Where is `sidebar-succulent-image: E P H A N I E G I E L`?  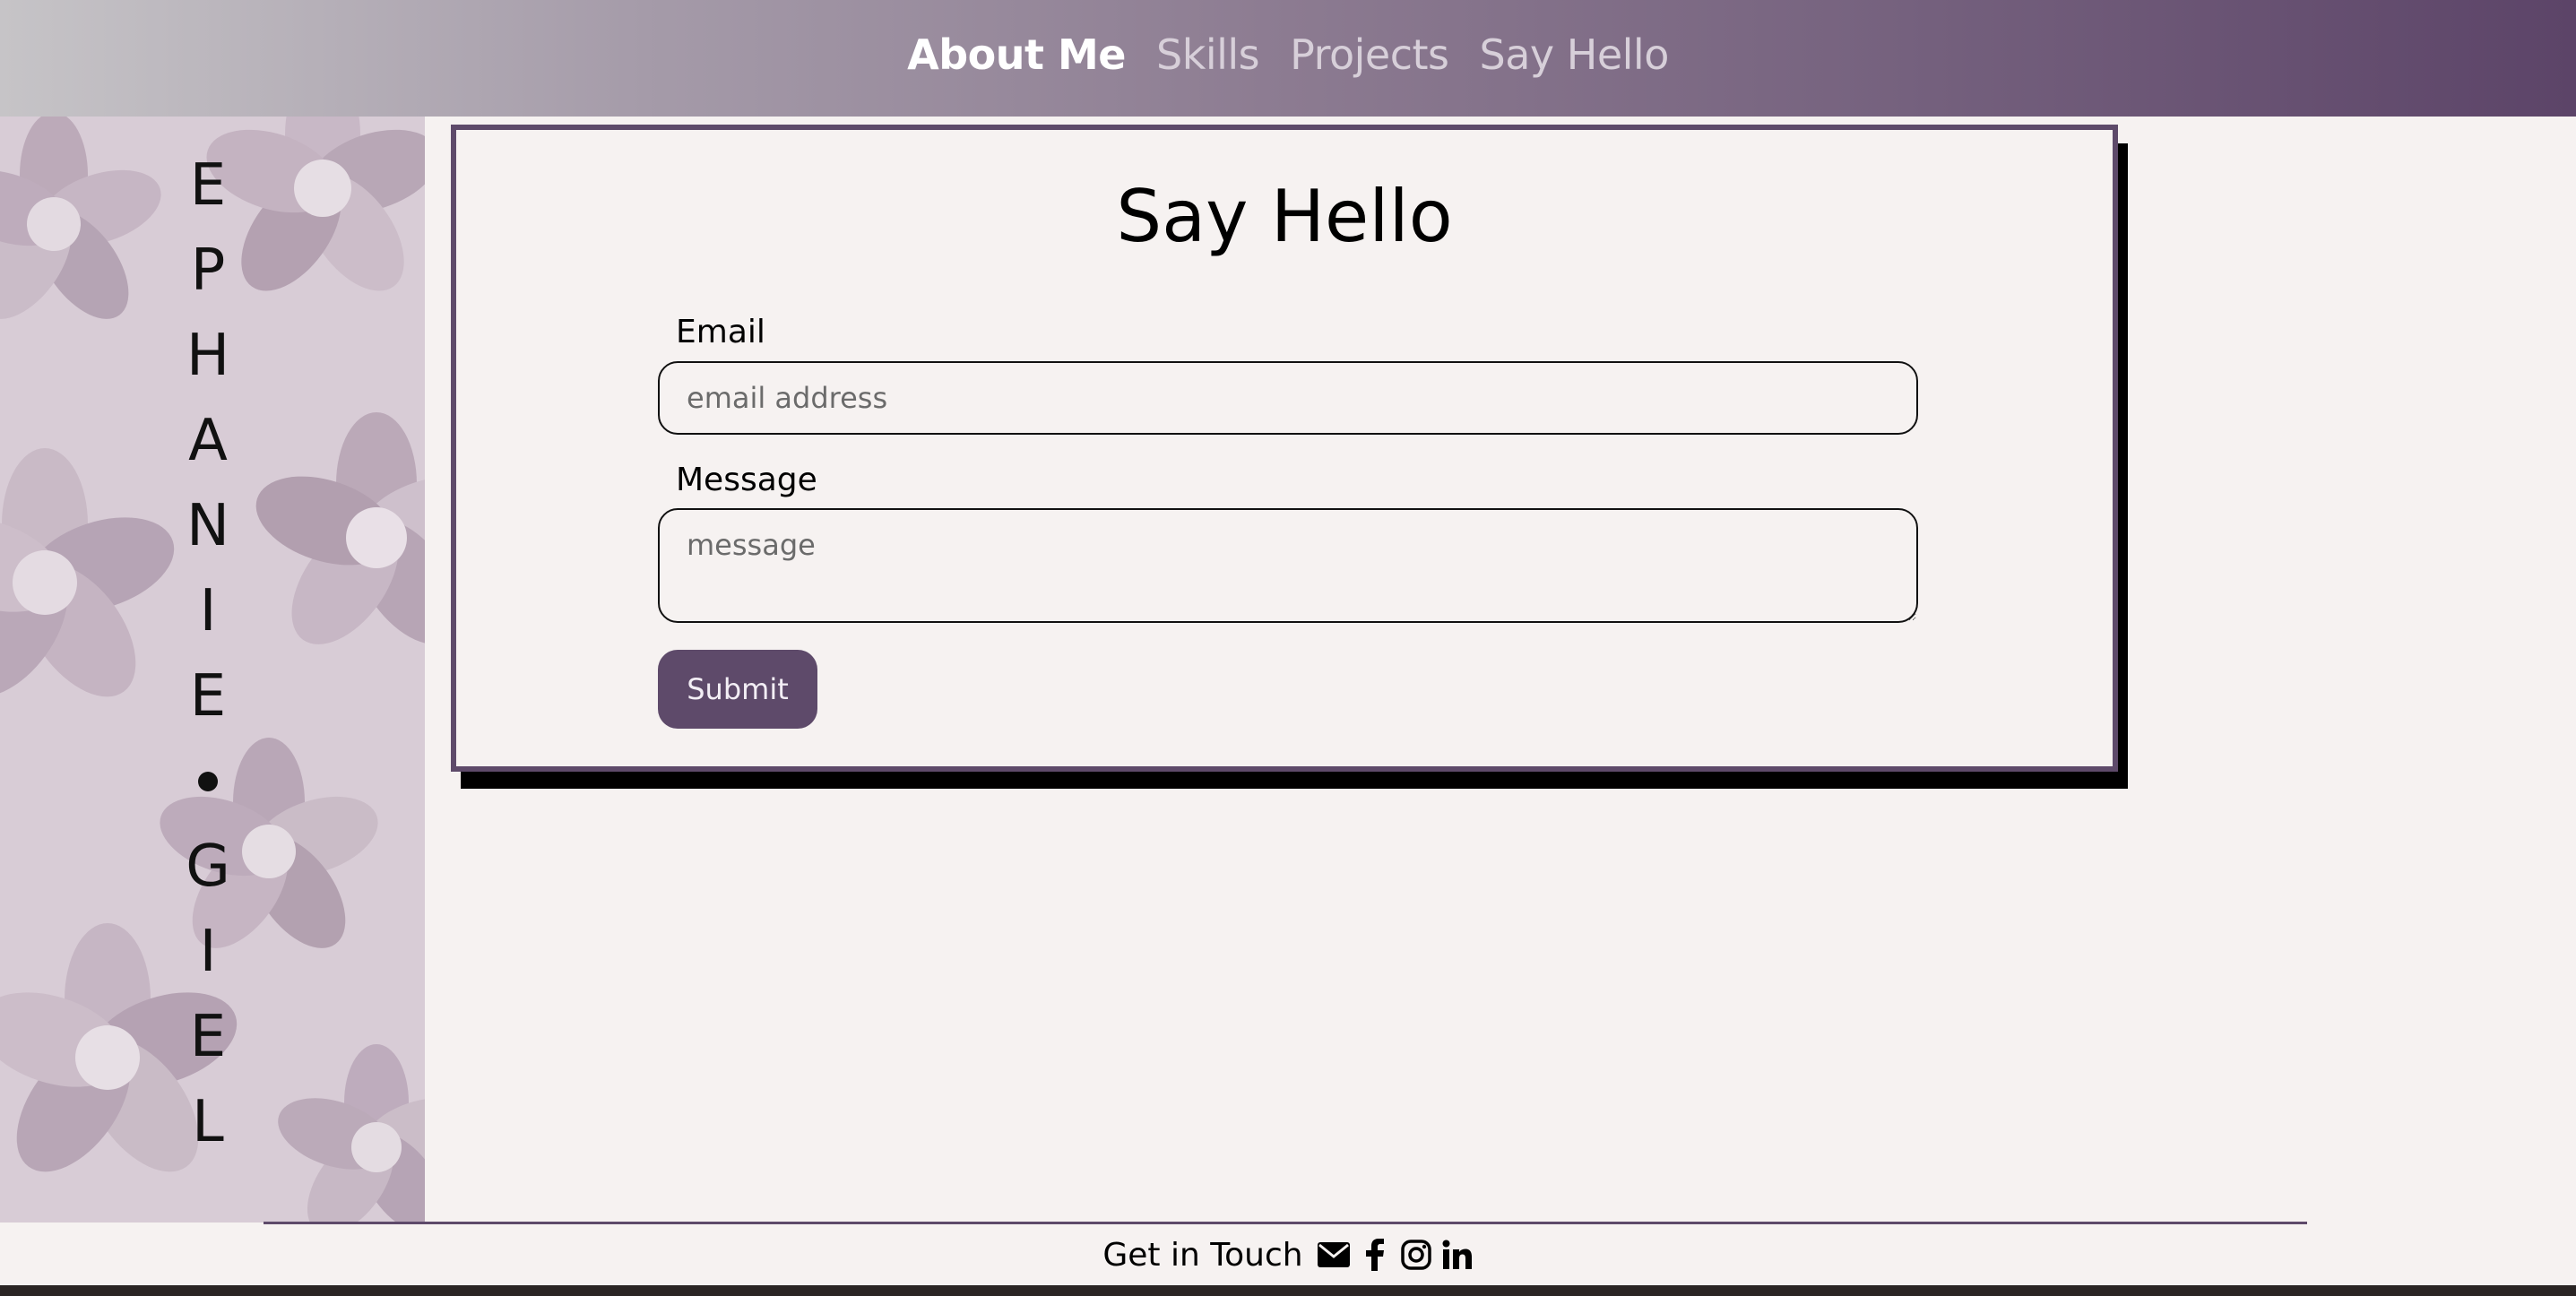 sidebar-succulent-image: E P H A N I E G I E L is located at coordinates (212, 670).